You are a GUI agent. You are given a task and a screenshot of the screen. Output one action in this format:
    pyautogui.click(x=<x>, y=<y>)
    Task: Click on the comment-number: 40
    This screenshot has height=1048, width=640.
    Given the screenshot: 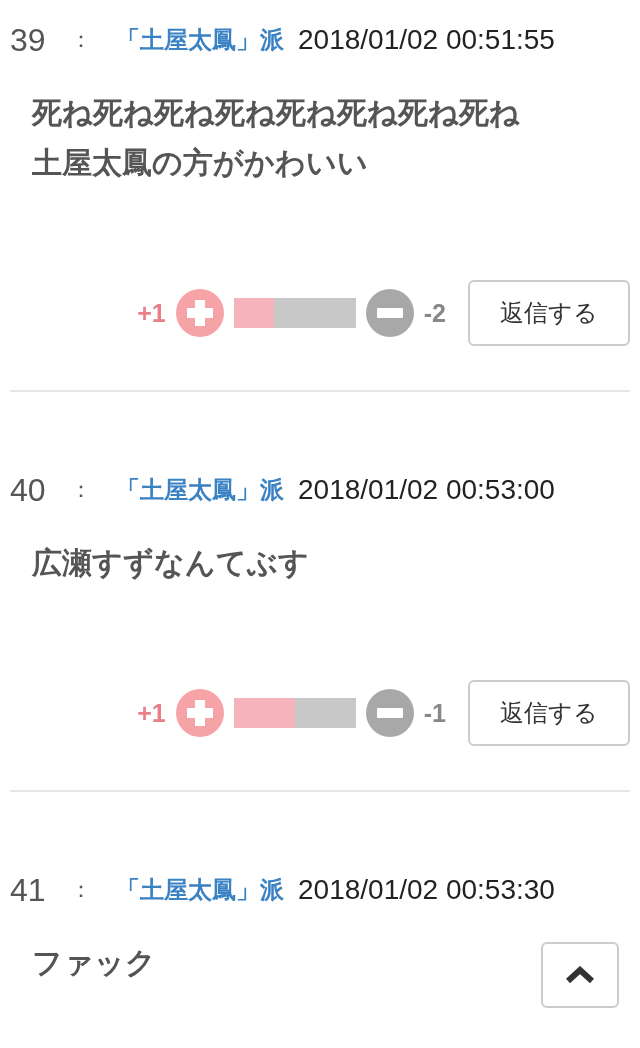 What is the action you would take?
    pyautogui.click(x=28, y=490)
    